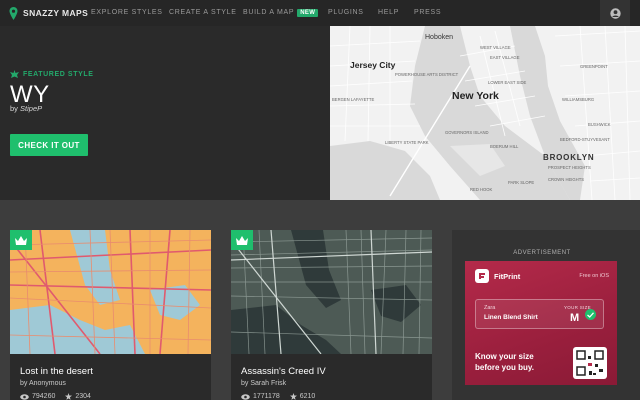  I want to click on nav-press: PRESS, so click(427, 12).